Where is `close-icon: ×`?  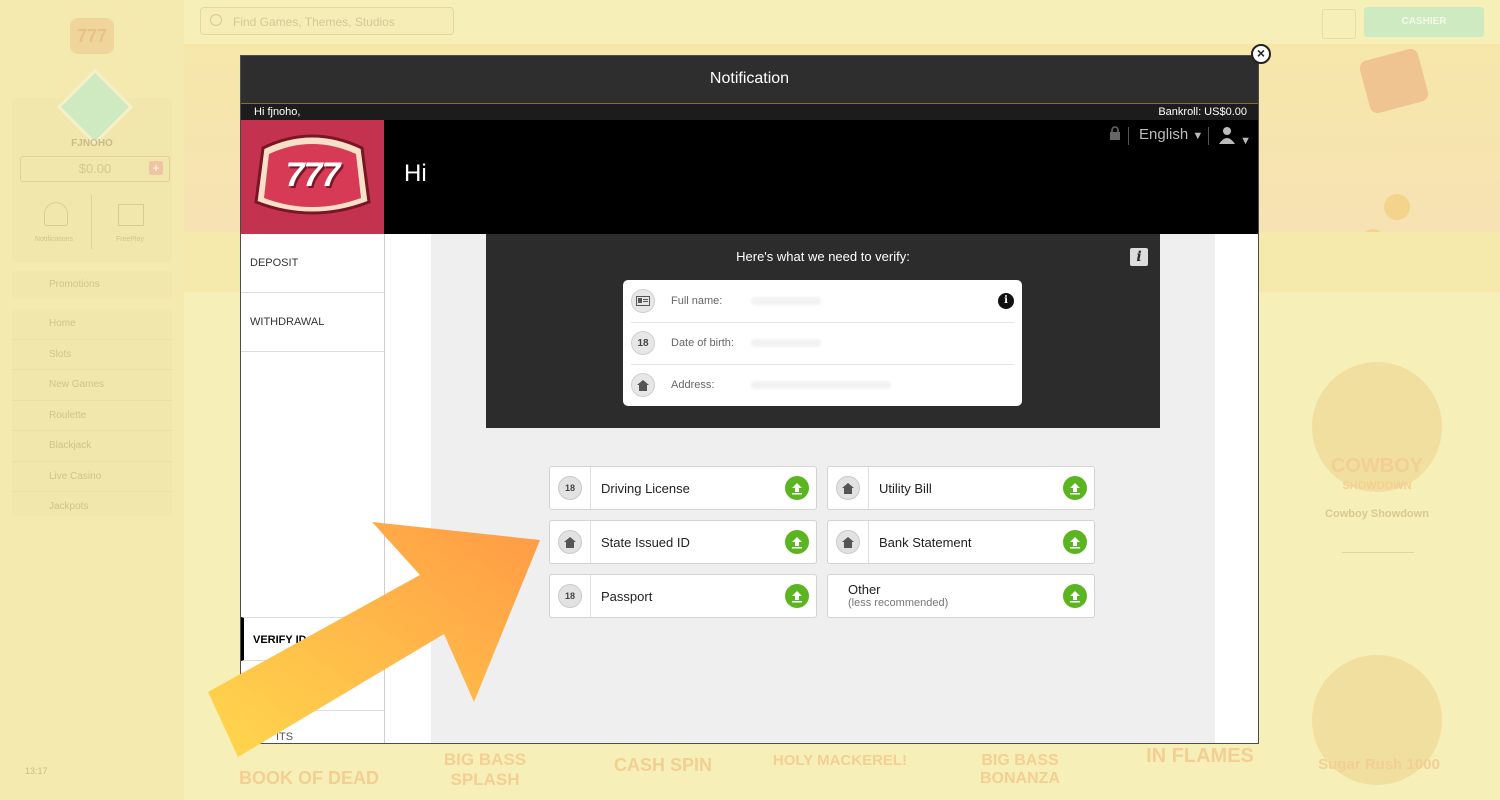
close-icon: × is located at coordinates (1261, 54).